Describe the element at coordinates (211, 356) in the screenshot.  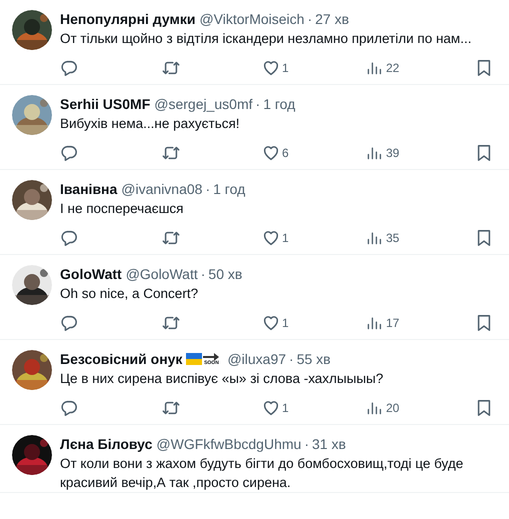
I see `arrow-icon` at that location.